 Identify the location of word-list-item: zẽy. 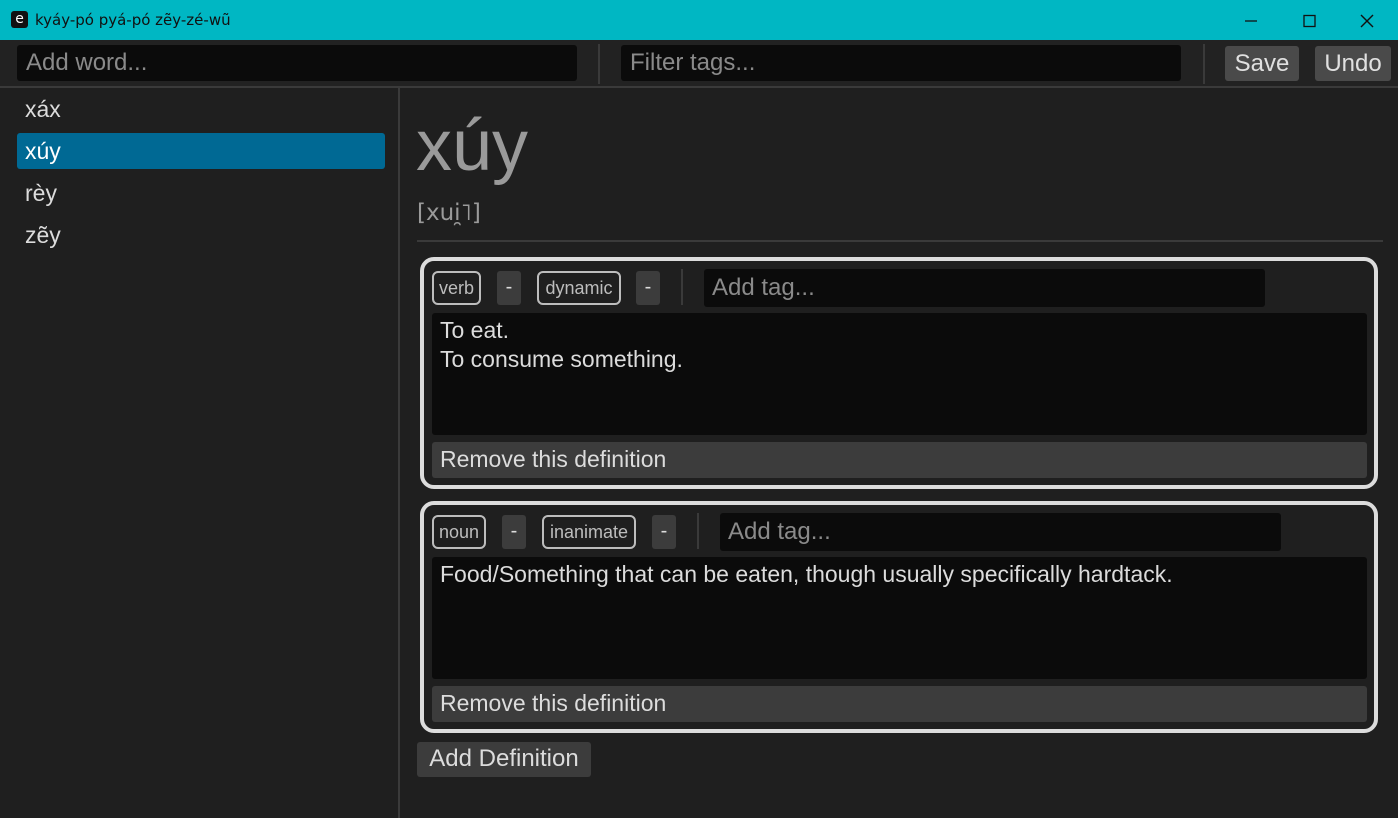
(201, 235).